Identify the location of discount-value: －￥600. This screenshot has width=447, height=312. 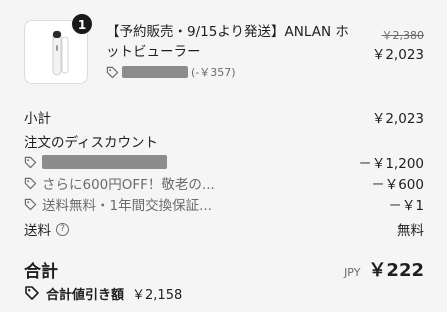
(397, 185).